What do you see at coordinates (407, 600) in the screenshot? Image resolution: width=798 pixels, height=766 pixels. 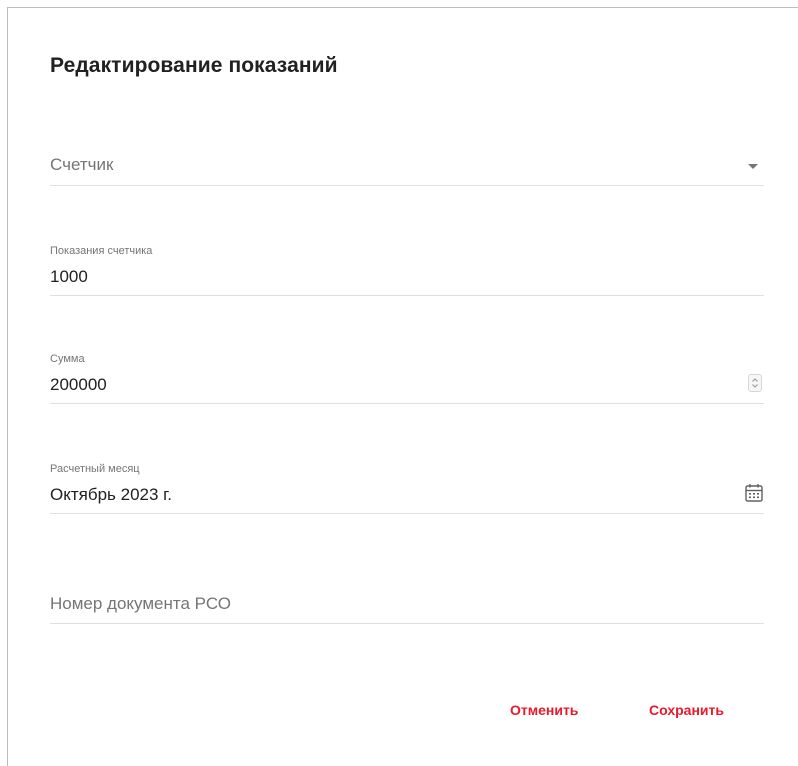 I see `document-number-field: Номер документа РСО` at bounding box center [407, 600].